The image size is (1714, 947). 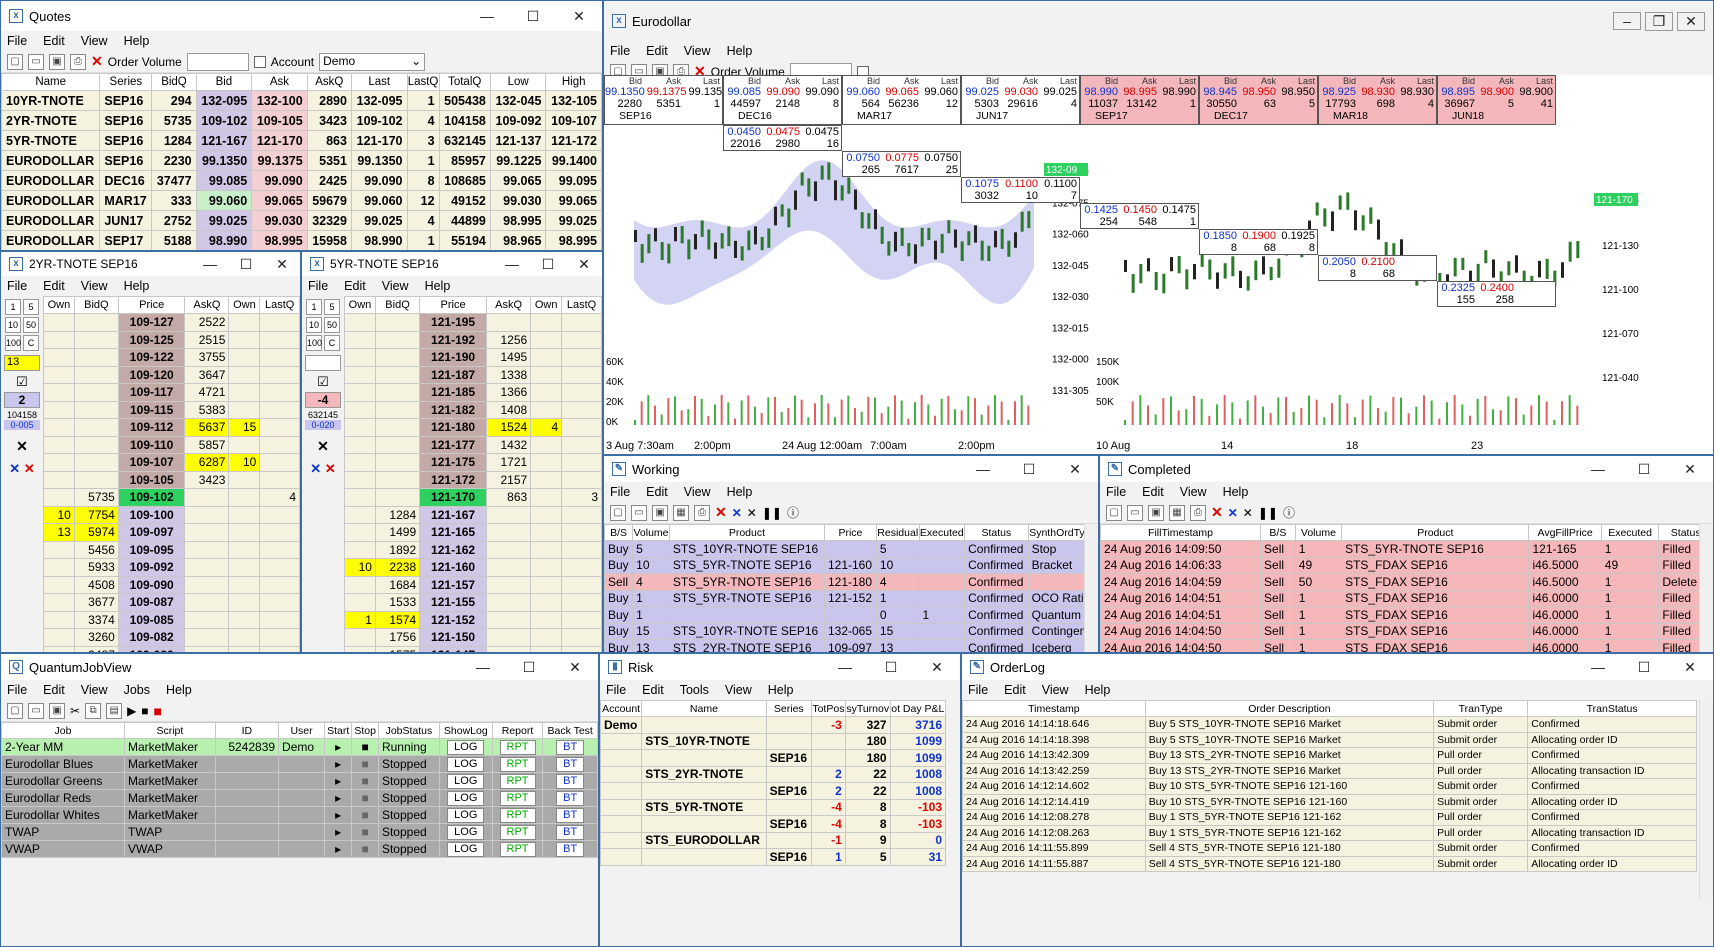 What do you see at coordinates (473, 648) in the screenshot?
I see `price-level: 1575121-147` at bounding box center [473, 648].